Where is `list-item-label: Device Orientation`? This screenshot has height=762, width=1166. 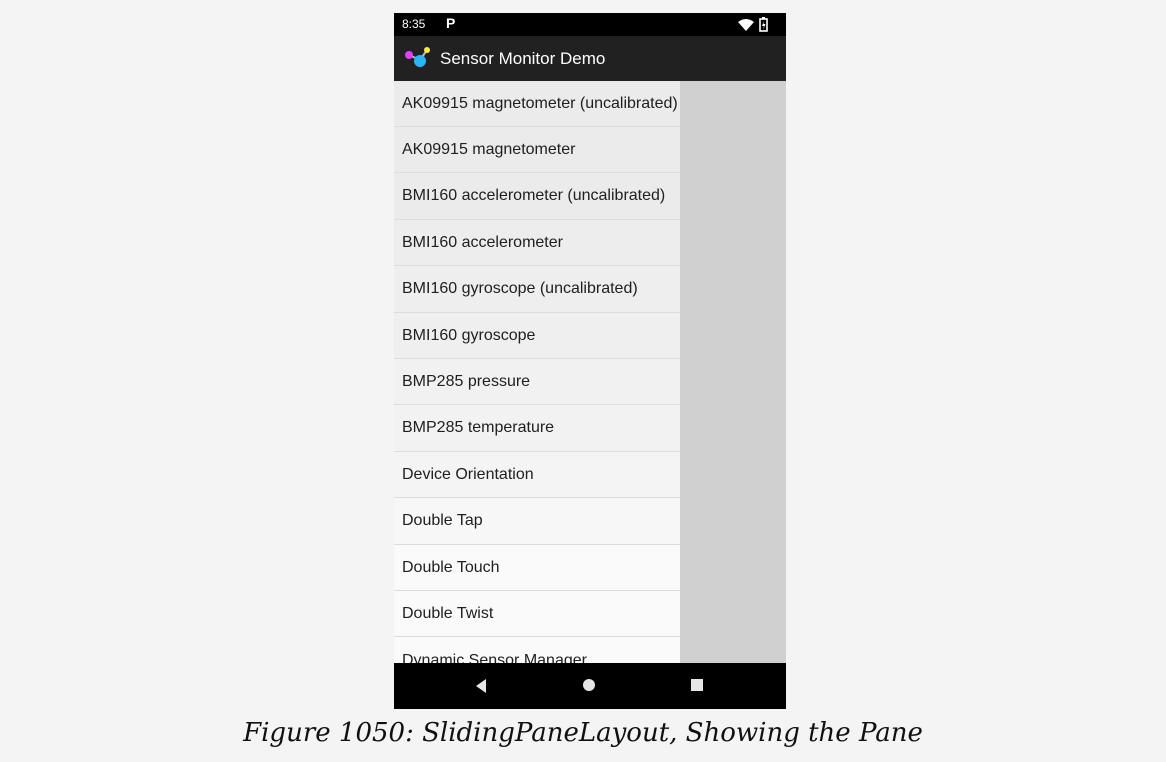
list-item-label: Device Orientation is located at coordinates (468, 474).